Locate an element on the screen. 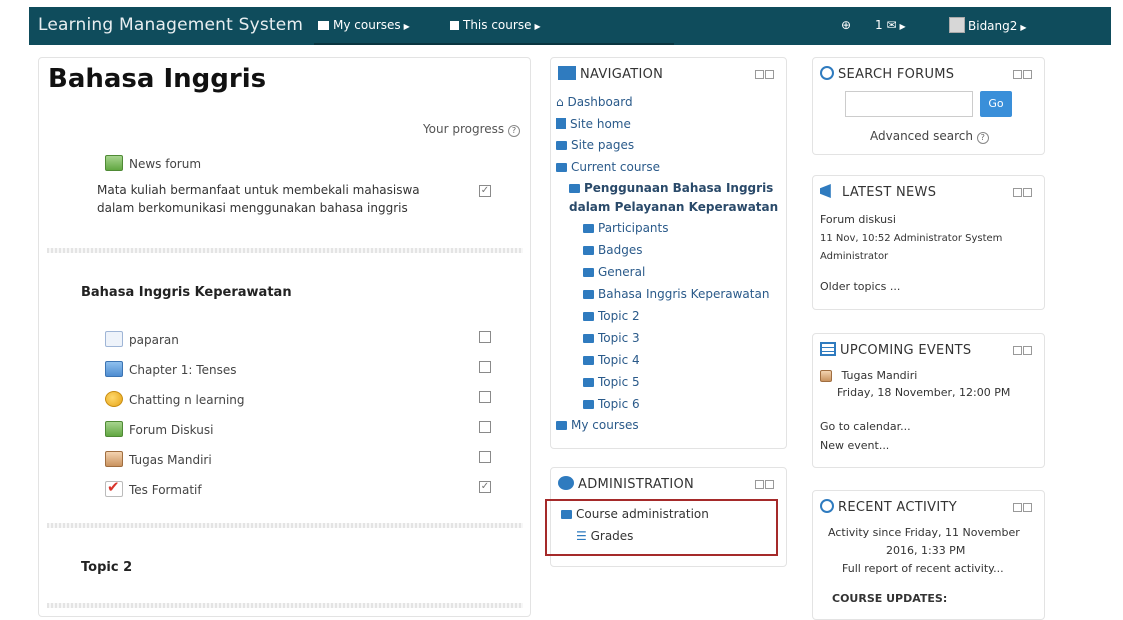 The height and width of the screenshot is (620, 1123). page-icon is located at coordinates (561, 123).